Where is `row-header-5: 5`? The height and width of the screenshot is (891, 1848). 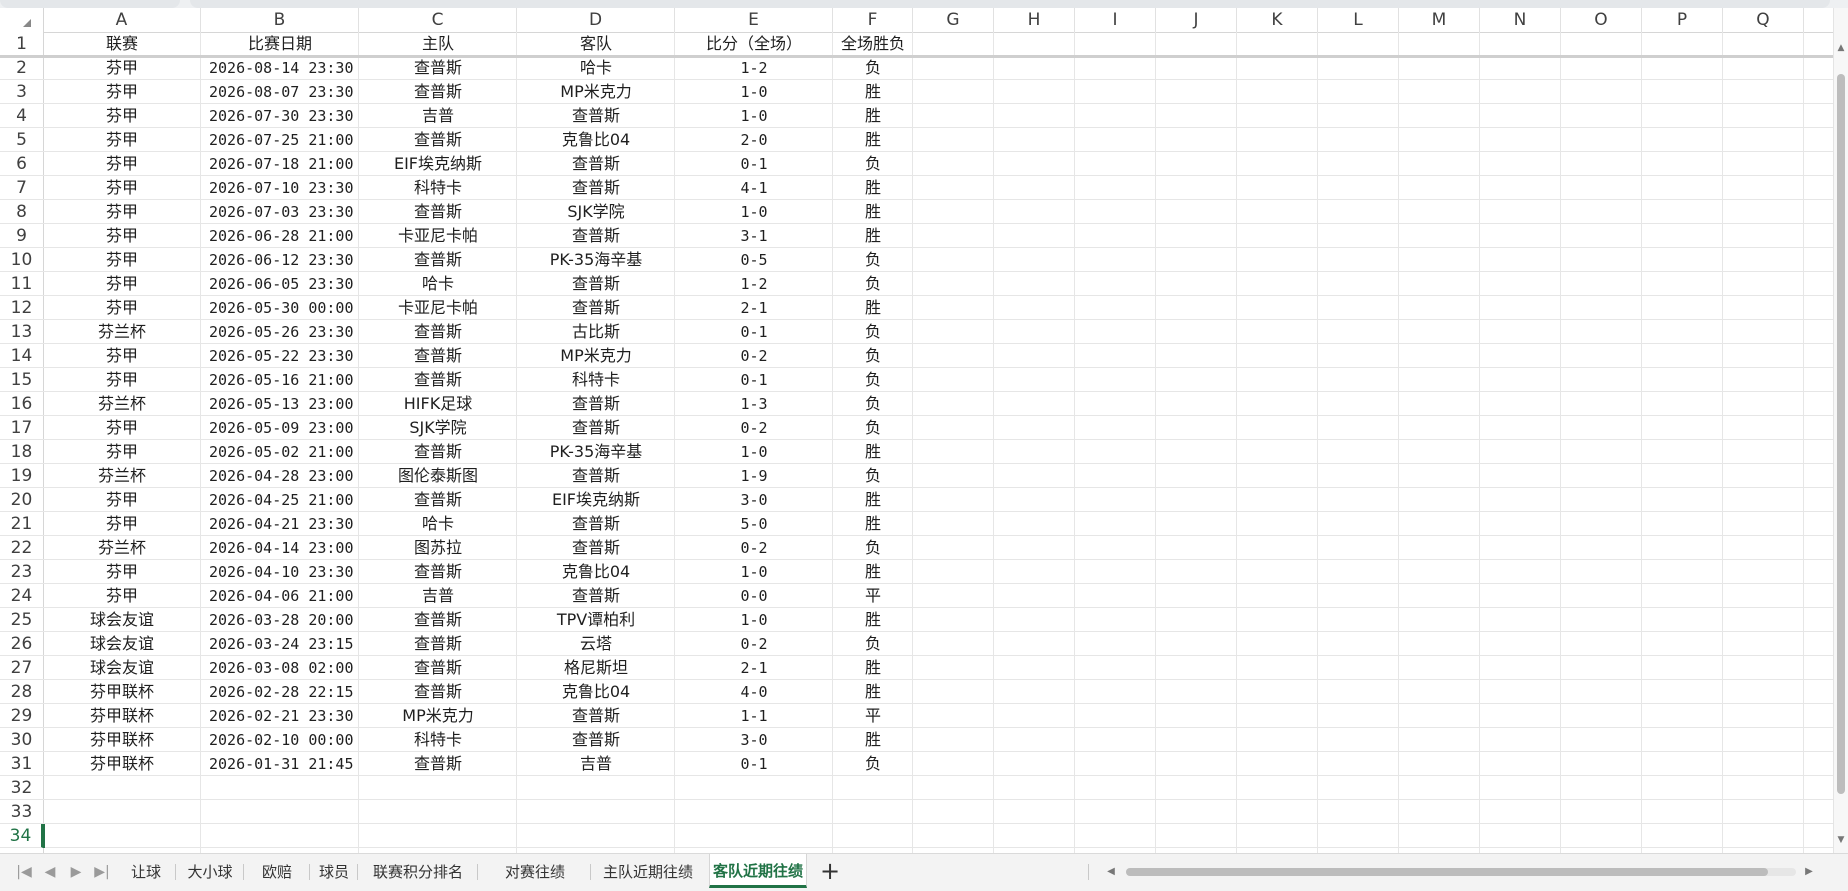
row-header-5: 5 is located at coordinates (21, 140).